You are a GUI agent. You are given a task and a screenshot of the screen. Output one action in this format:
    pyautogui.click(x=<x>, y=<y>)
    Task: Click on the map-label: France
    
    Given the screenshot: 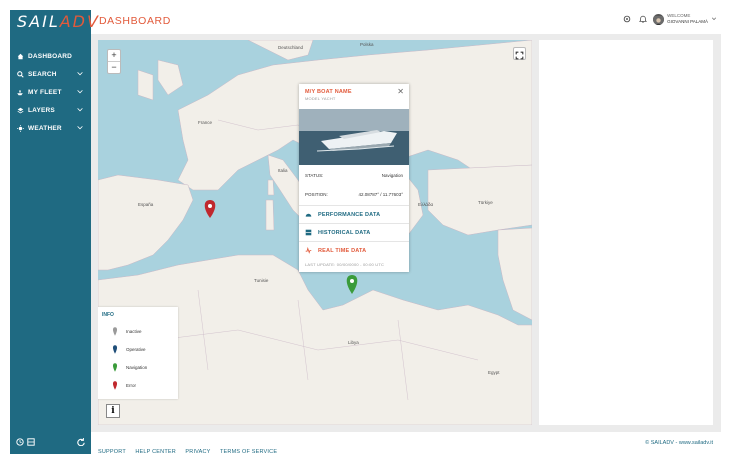 What is the action you would take?
    pyautogui.click(x=205, y=122)
    